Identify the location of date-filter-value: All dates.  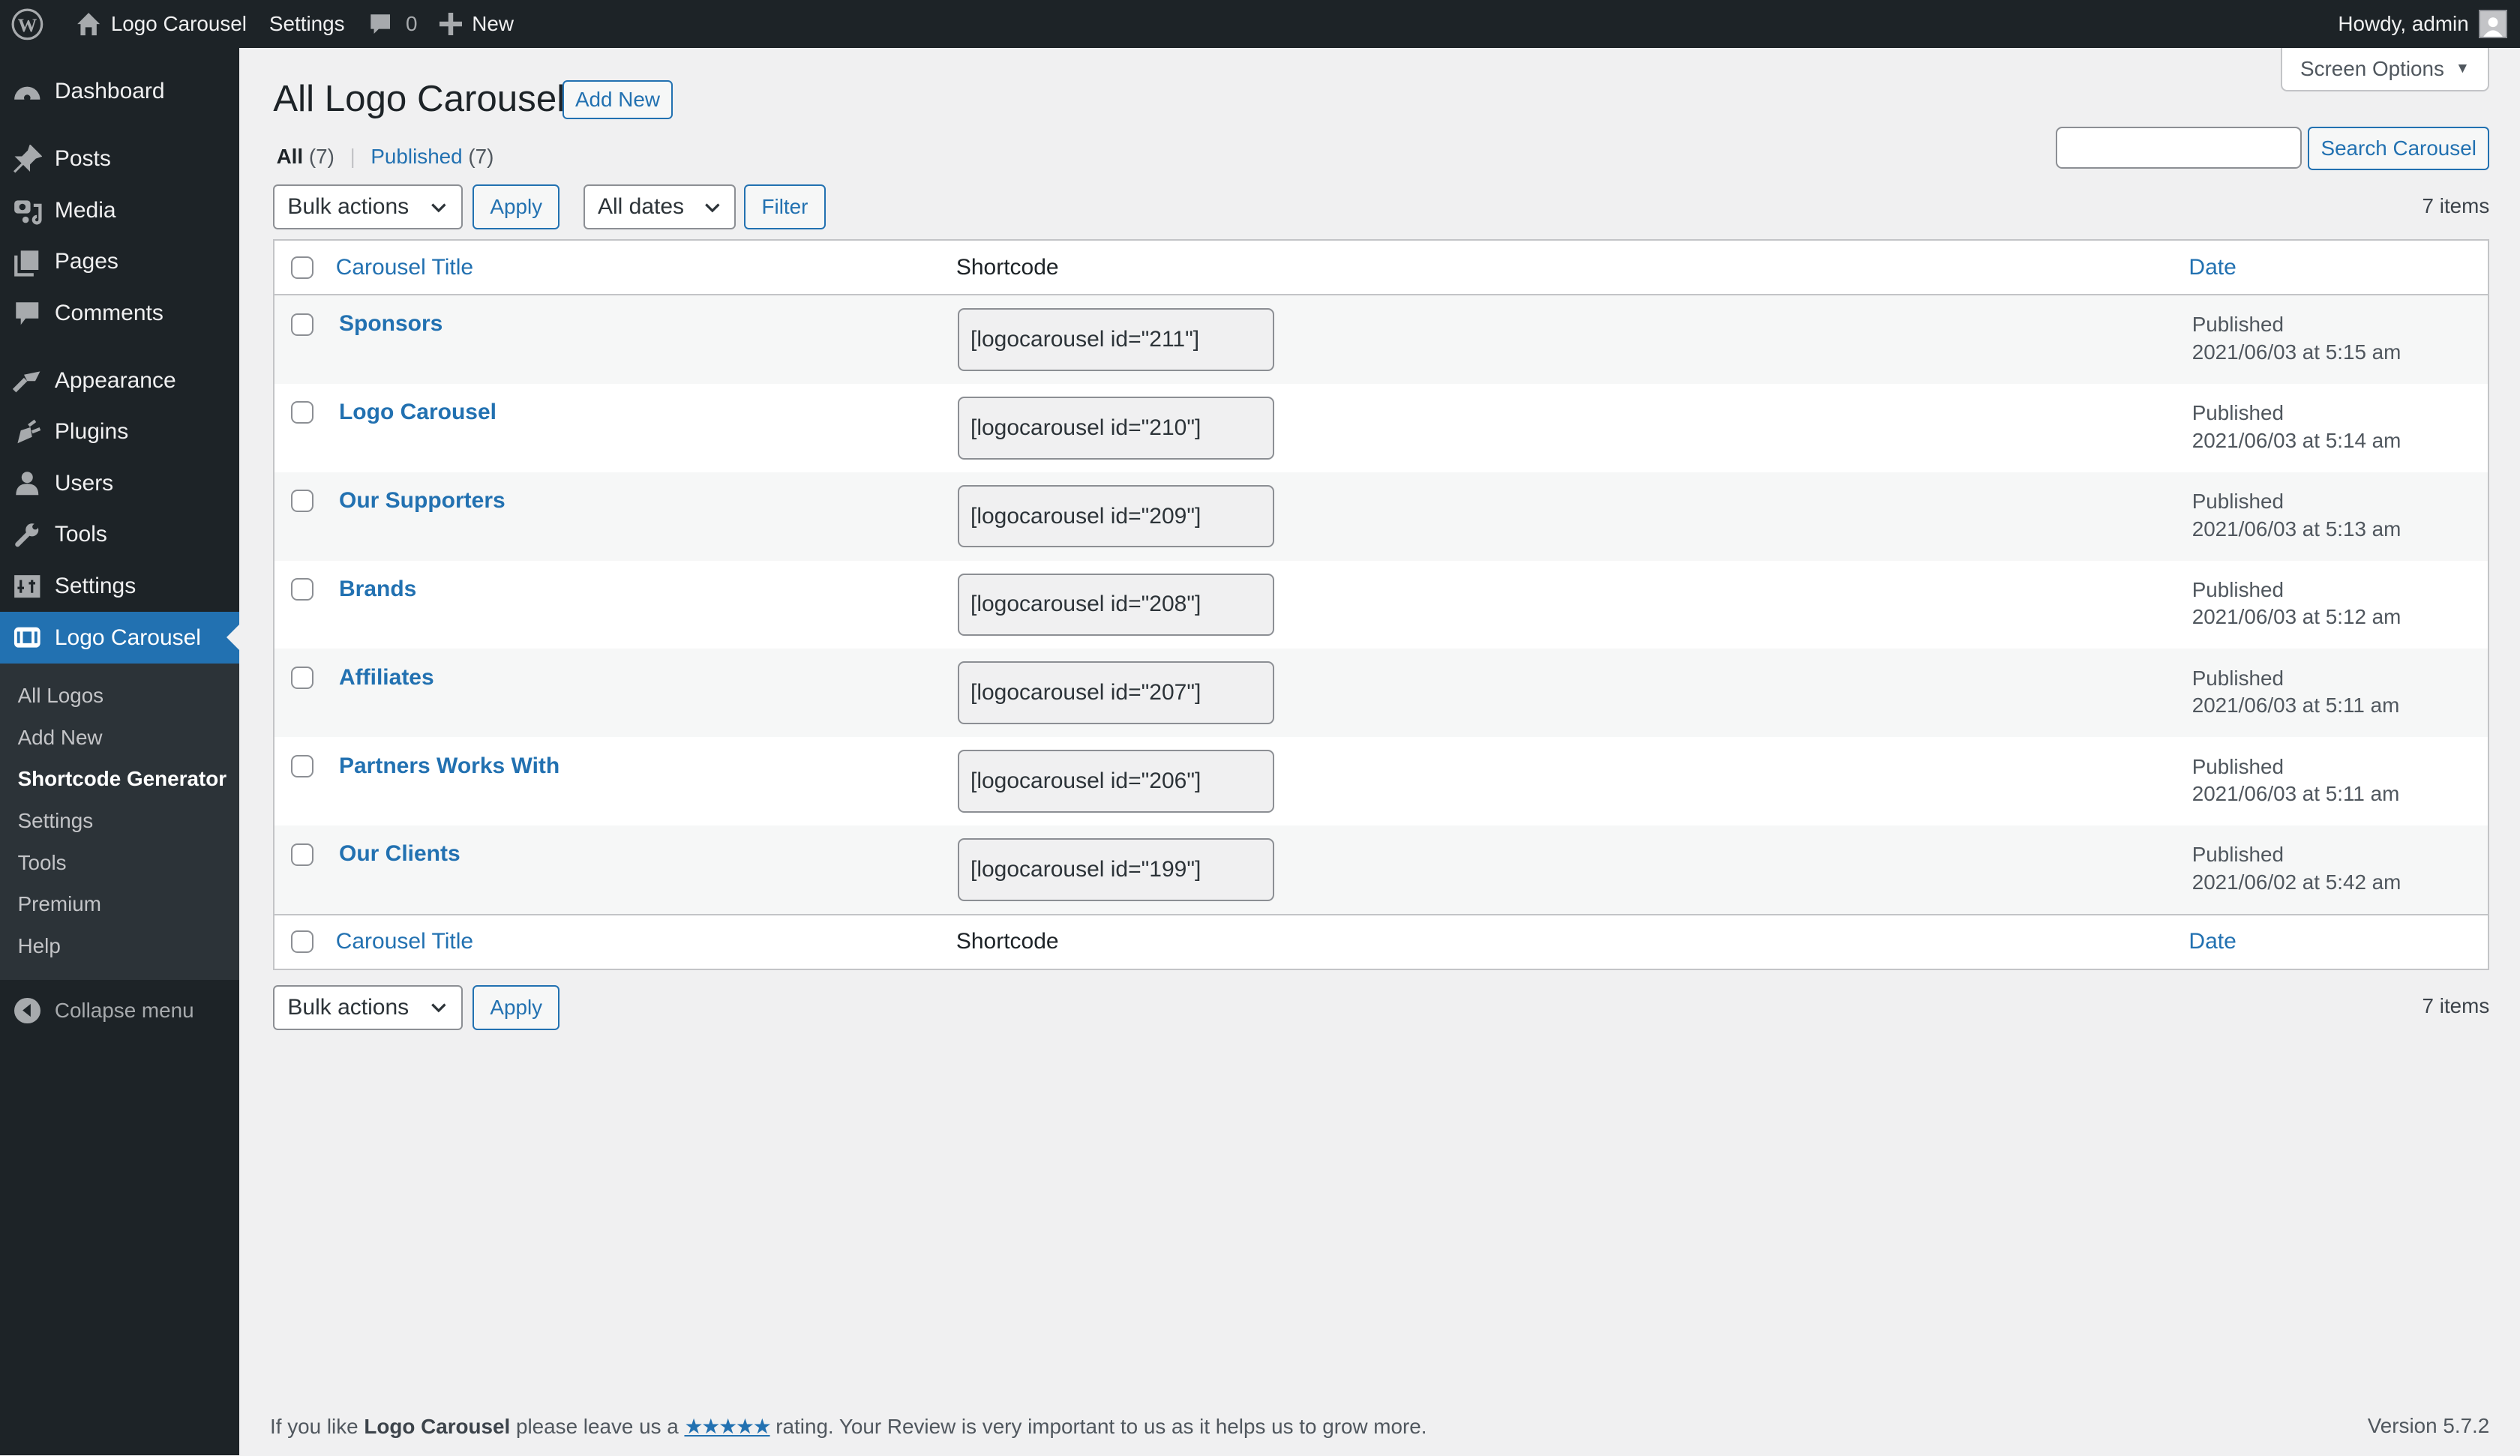
(641, 207).